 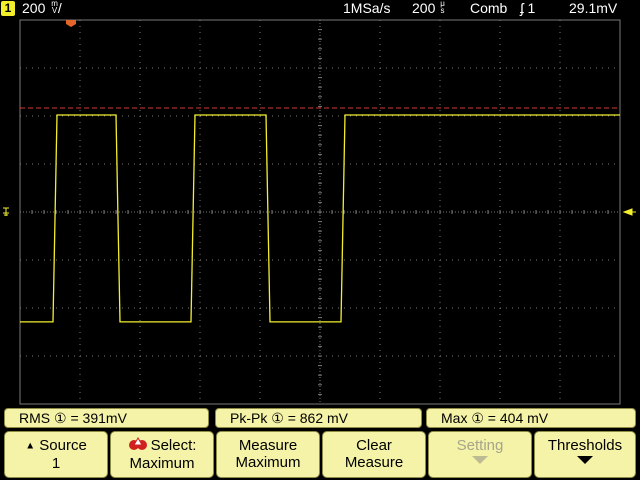 I want to click on measurement-pkpk: Pk-Pk ① = 862 mV, so click(x=318, y=418).